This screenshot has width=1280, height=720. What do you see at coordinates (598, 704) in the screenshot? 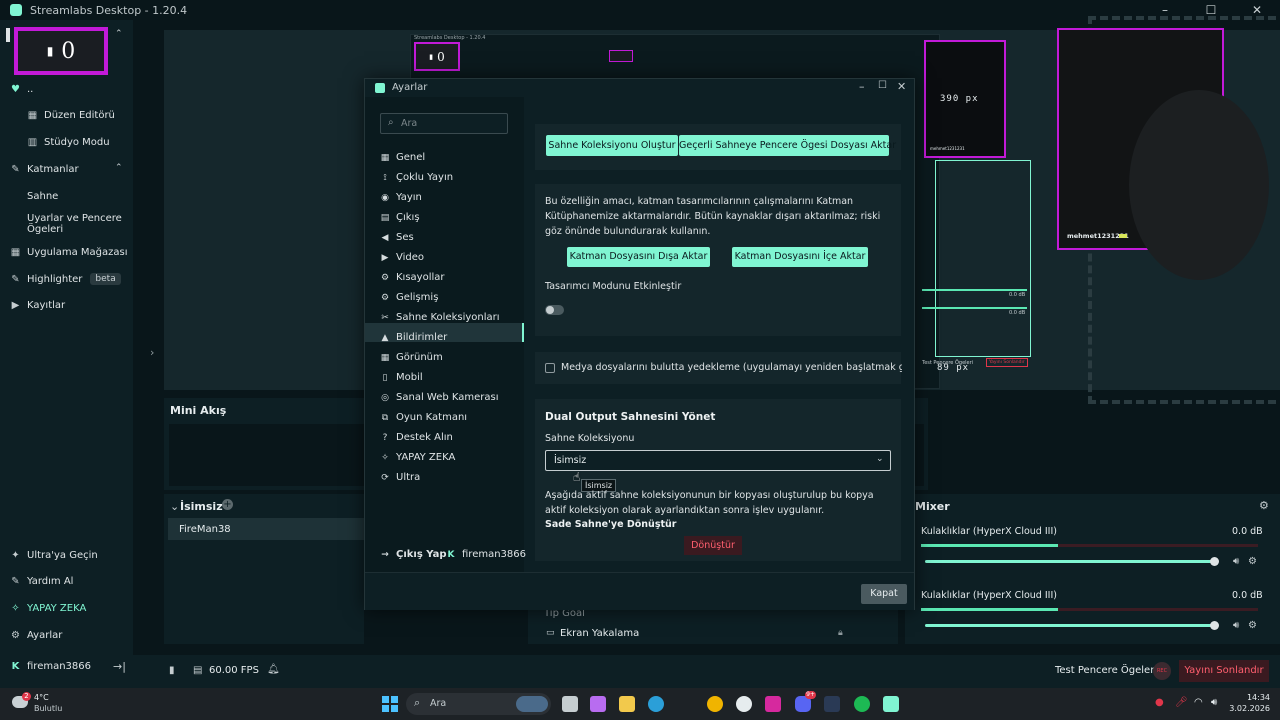
I see `copilot-icon` at bounding box center [598, 704].